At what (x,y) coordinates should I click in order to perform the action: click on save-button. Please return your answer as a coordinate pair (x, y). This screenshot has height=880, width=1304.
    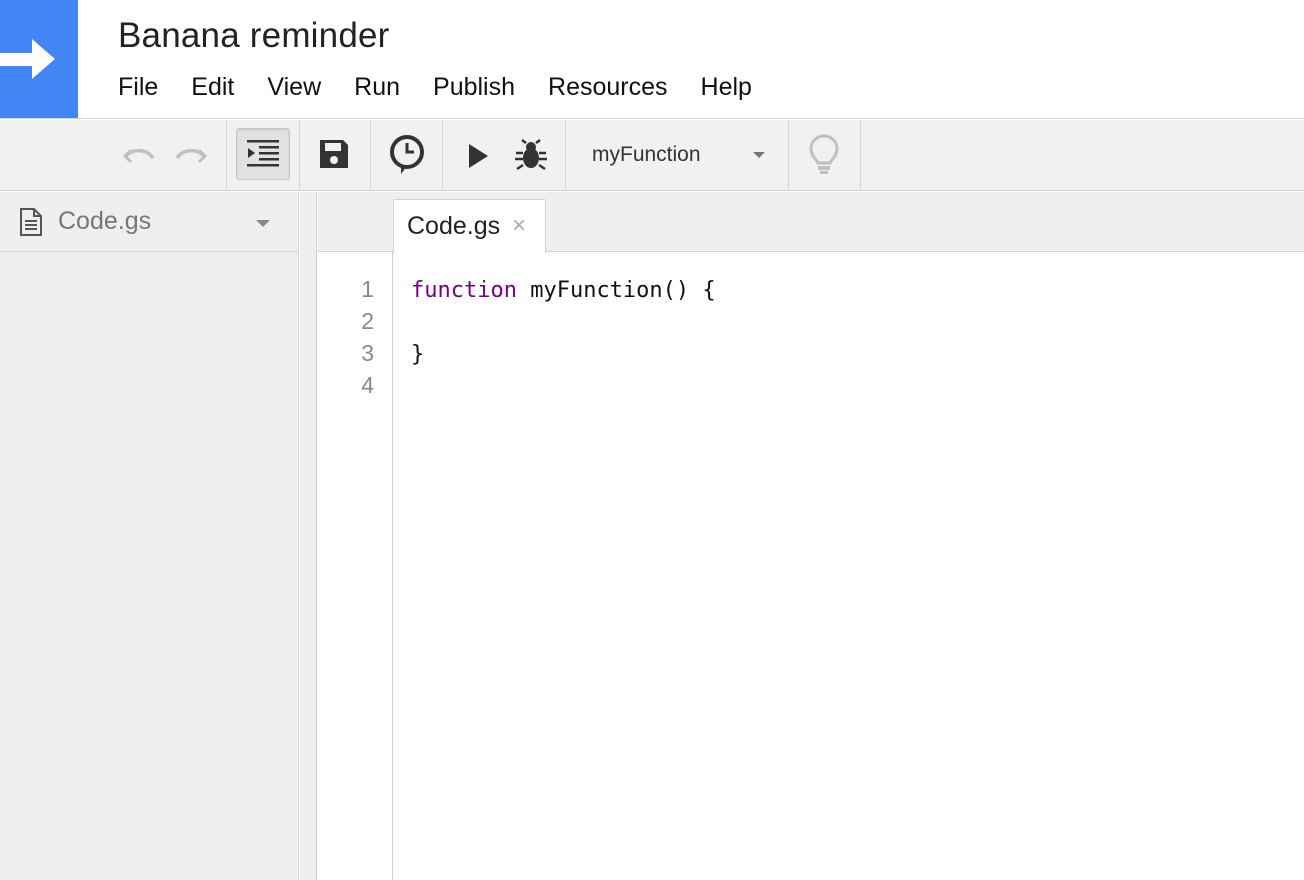
    Looking at the image, I should click on (334, 154).